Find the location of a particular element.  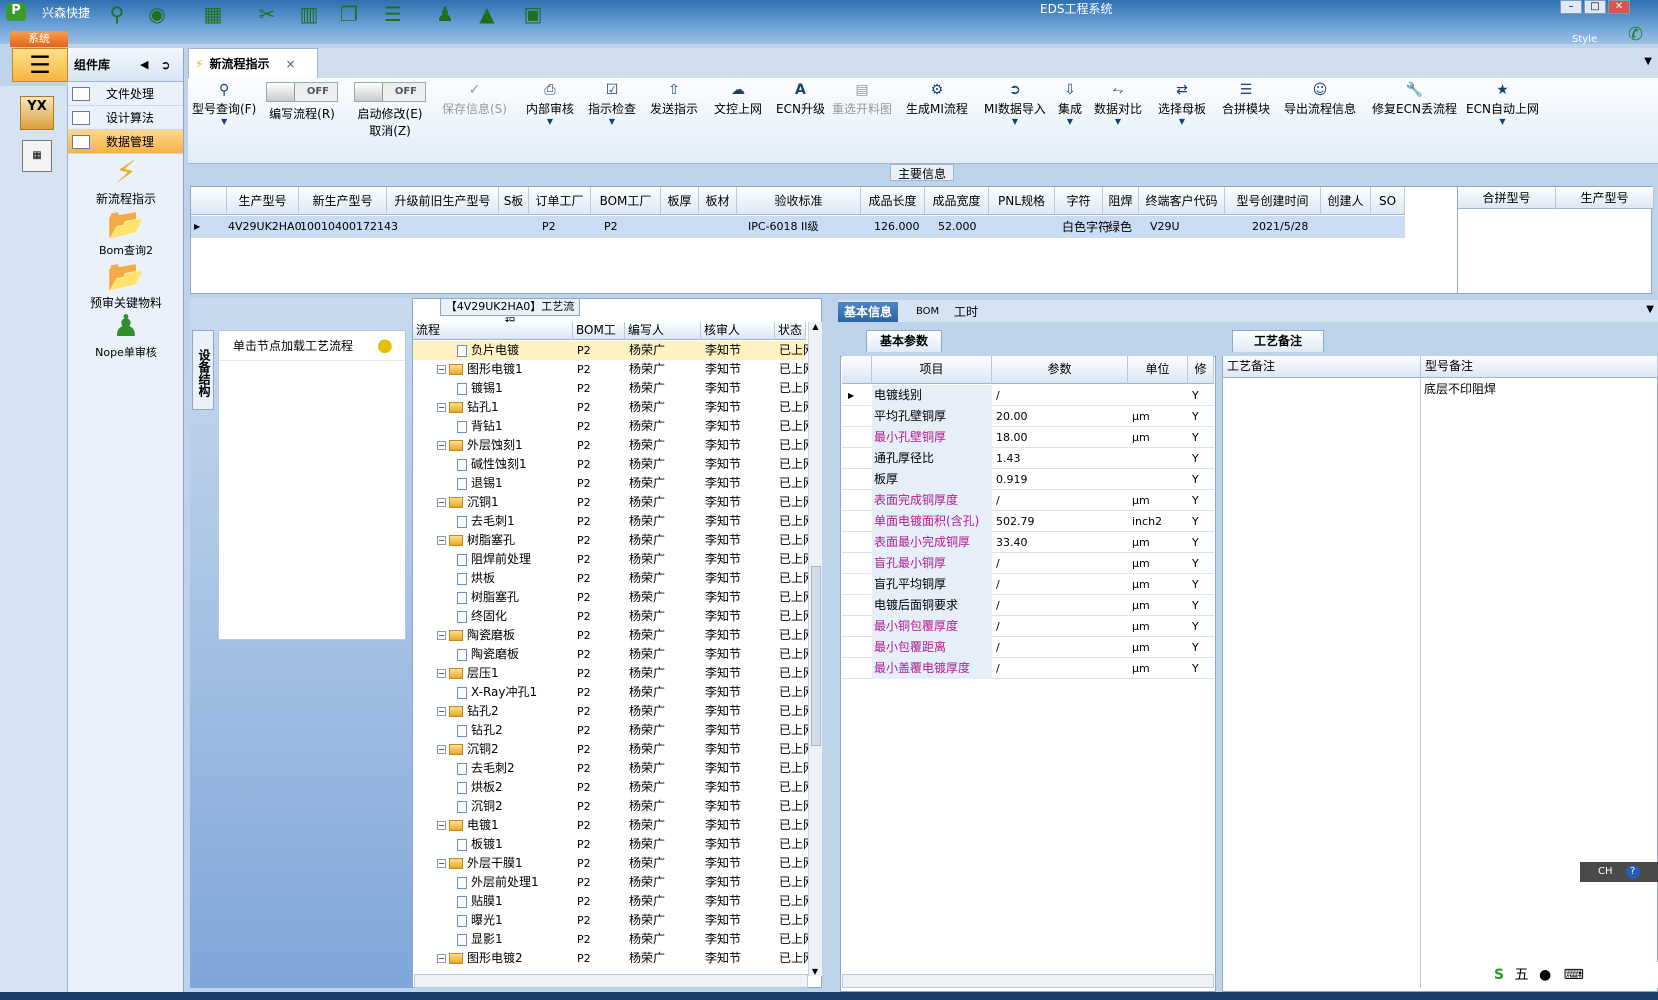

column-header: 板材 is located at coordinates (718, 201).